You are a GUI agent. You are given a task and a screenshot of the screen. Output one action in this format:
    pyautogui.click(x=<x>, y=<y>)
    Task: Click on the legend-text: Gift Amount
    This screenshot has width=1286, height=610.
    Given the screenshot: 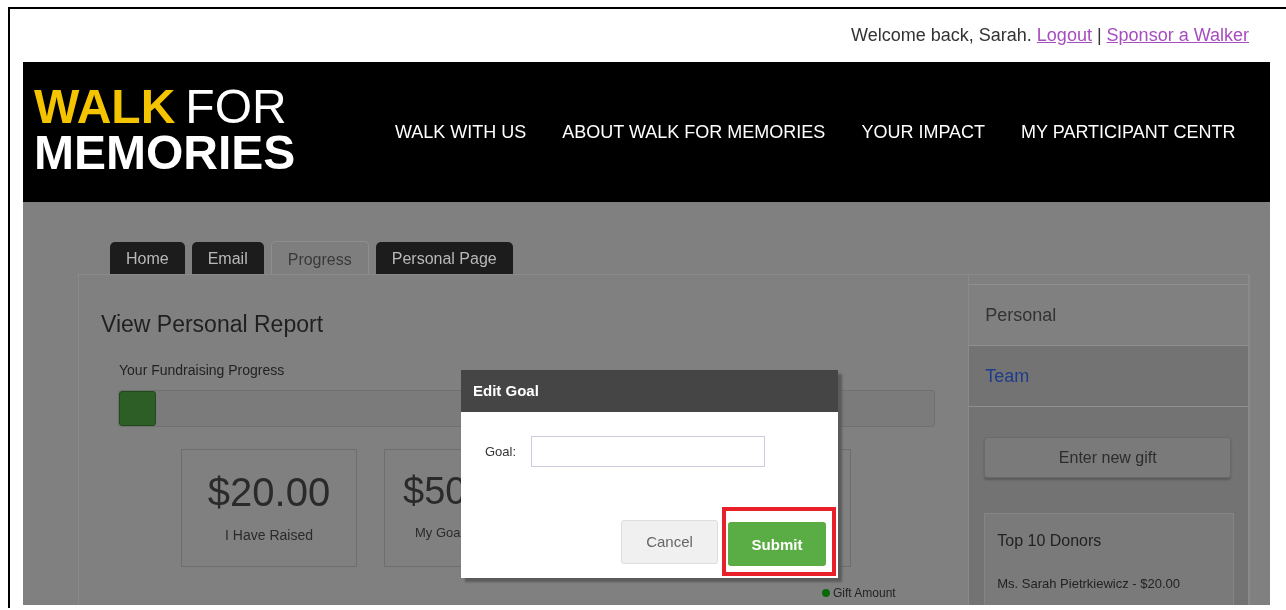 What is the action you would take?
    pyautogui.click(x=864, y=593)
    